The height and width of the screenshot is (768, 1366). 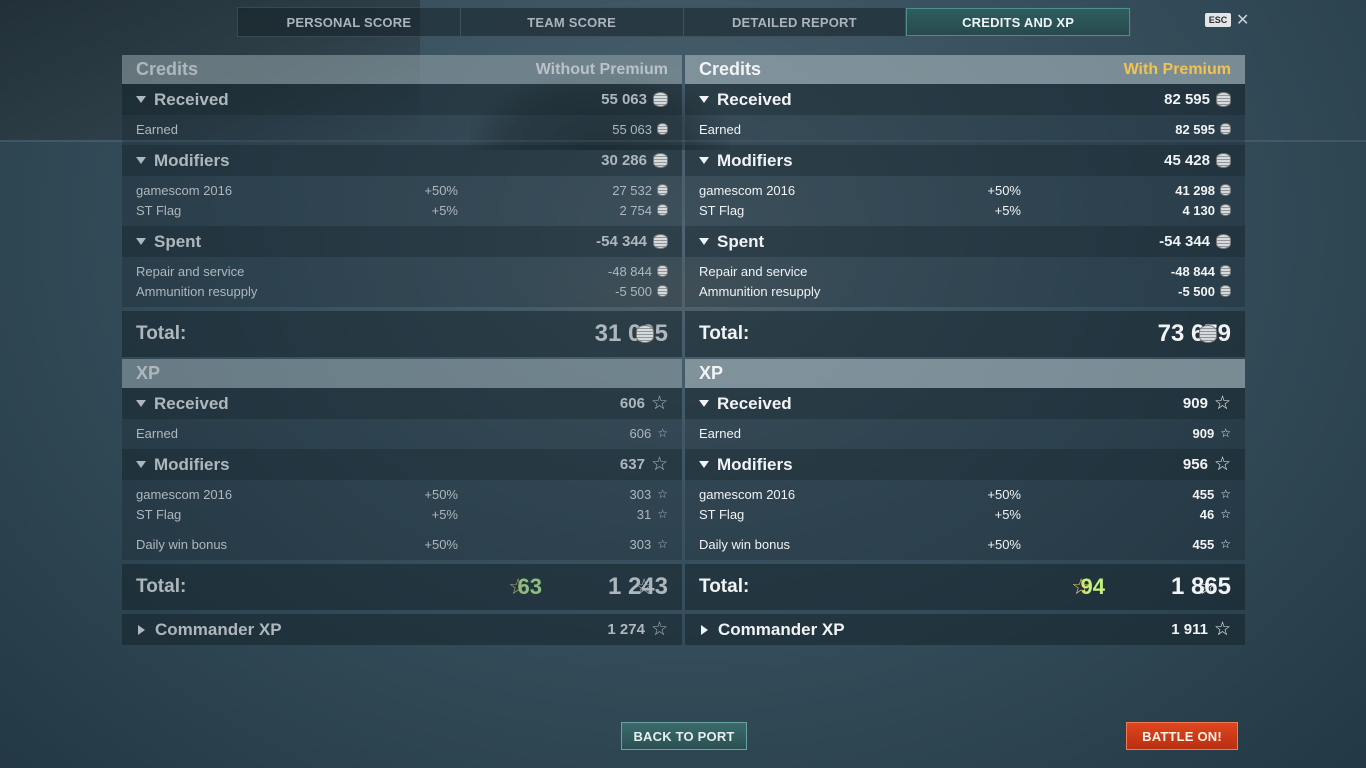 I want to click on section-value: 1 911, so click(x=1189, y=629).